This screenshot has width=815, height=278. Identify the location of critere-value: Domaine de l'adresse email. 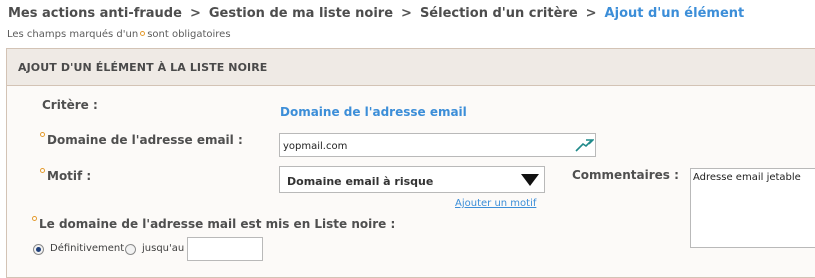
(373, 112).